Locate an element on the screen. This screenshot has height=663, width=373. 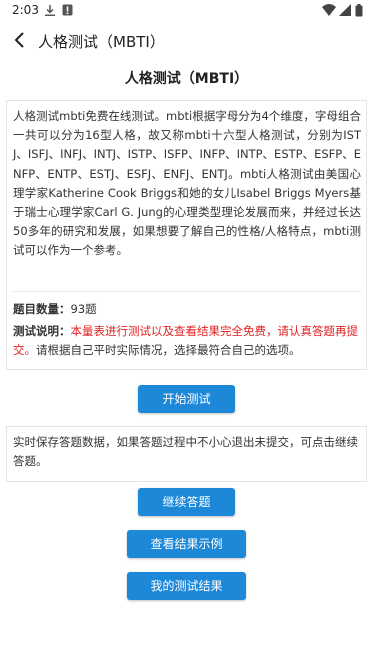
question-count-label: 题目数量： is located at coordinates (42, 309).